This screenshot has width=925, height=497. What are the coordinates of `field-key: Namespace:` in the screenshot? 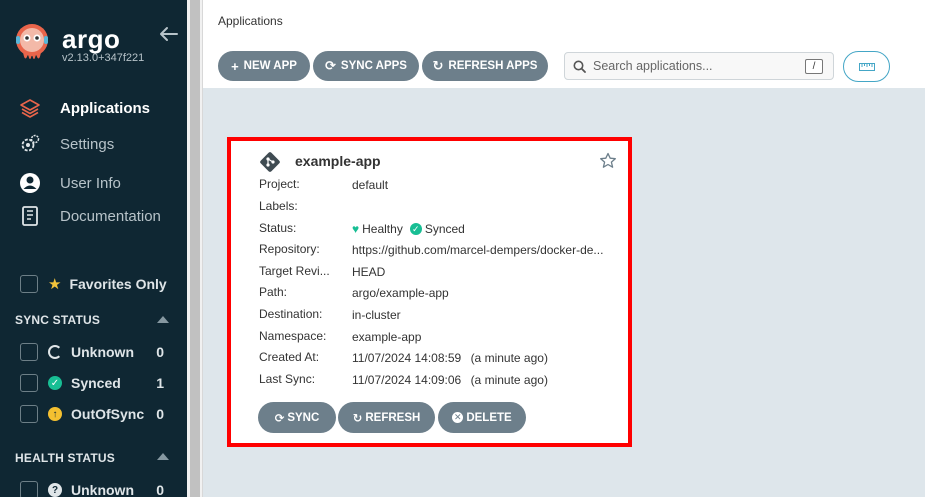 It's located at (293, 336).